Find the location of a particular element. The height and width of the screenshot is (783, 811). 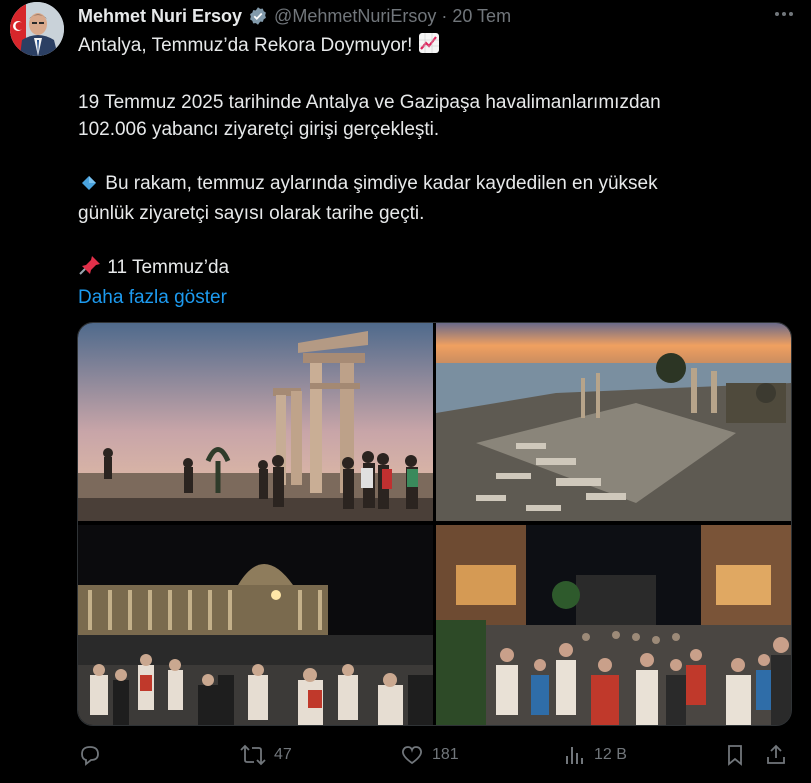

photo-street-crowd-night is located at coordinates (613, 625).